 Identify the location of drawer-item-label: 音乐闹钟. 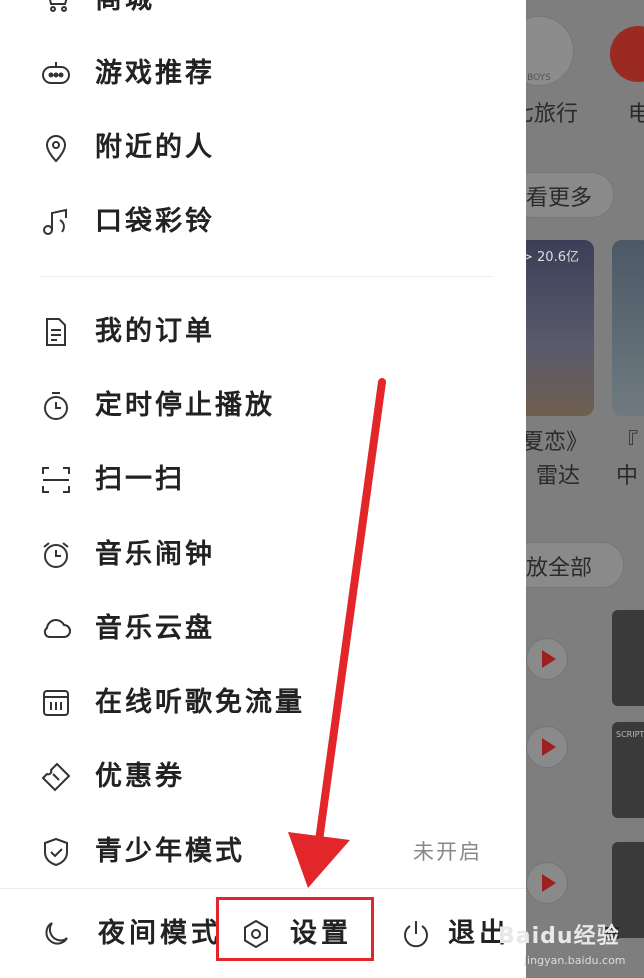
(155, 554).